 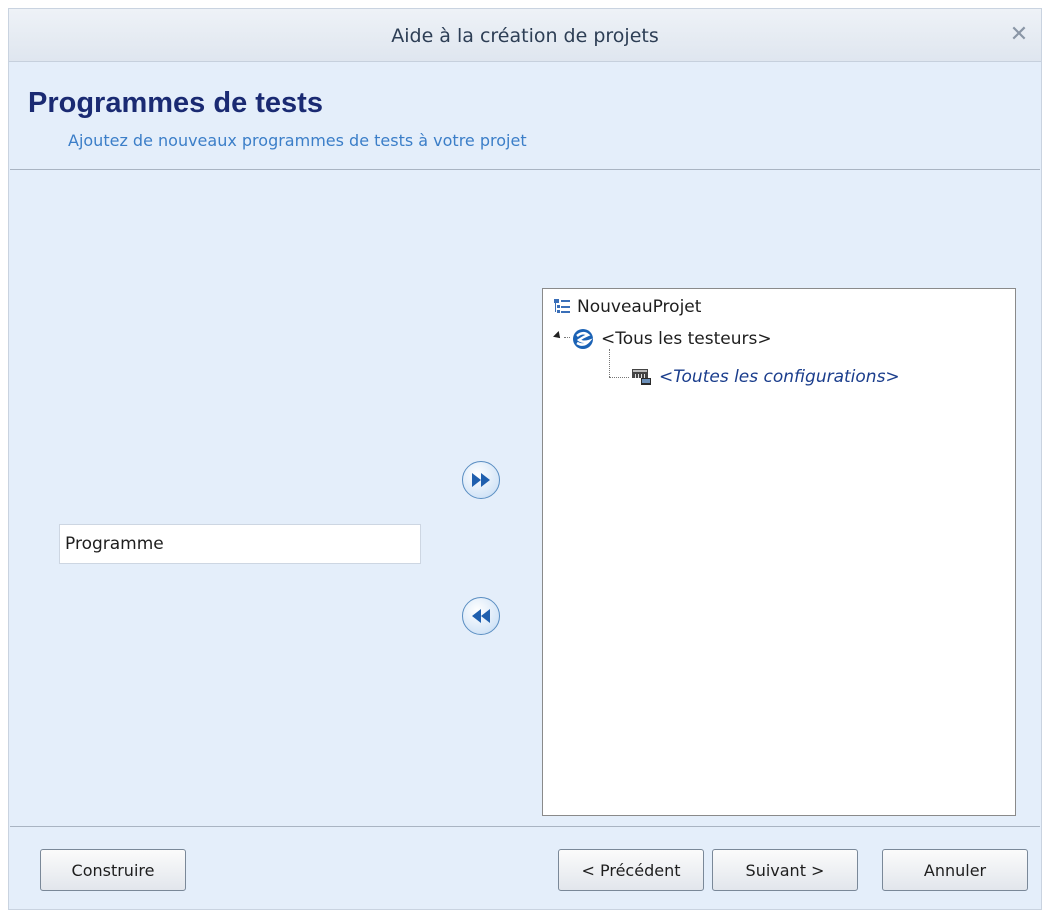 I want to click on next-button: Suivant >, so click(x=785, y=870).